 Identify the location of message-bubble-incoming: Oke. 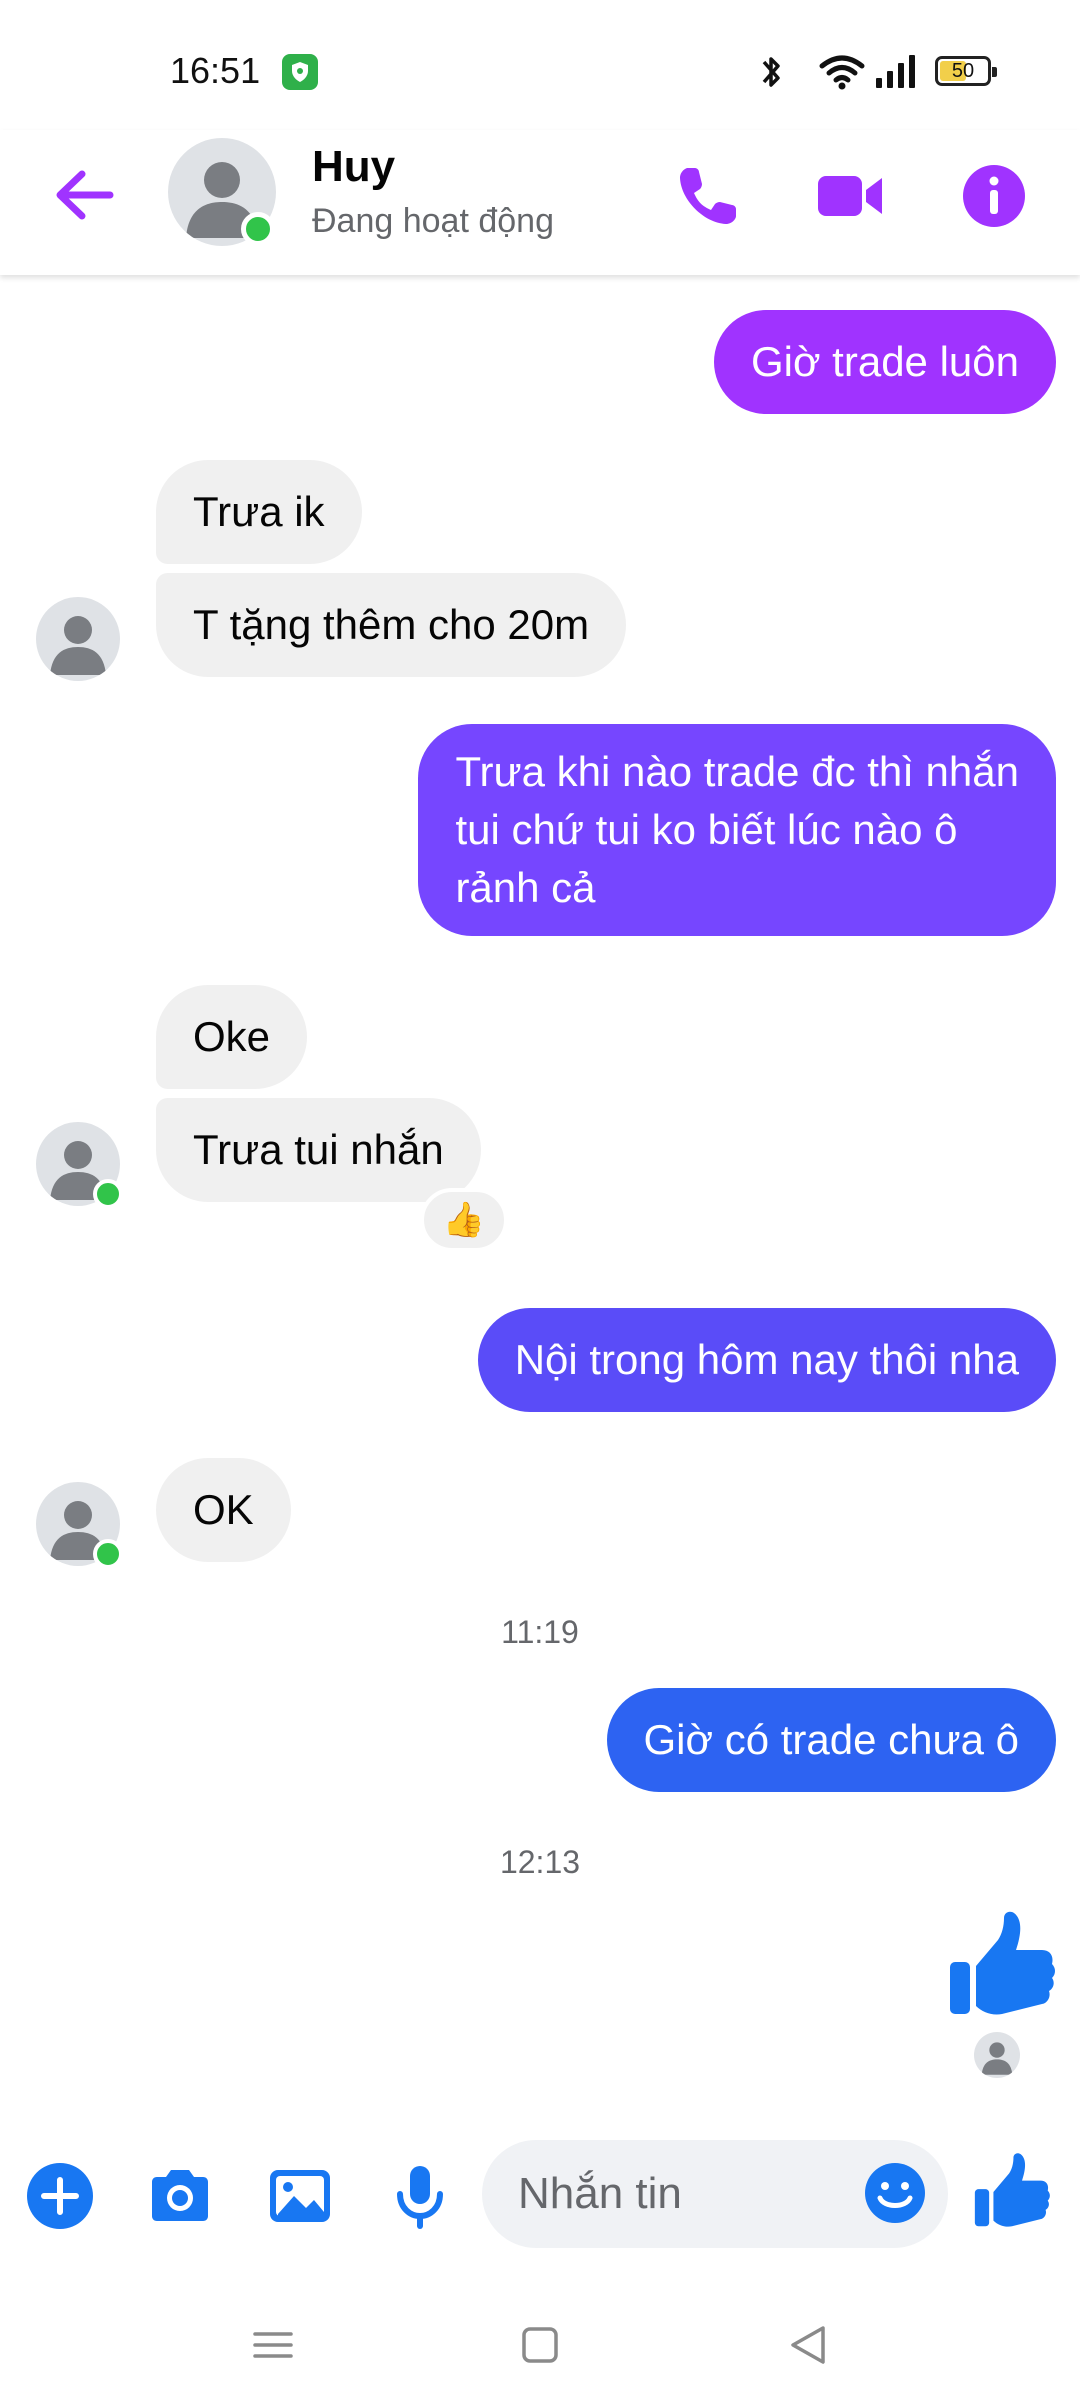
(232, 1037).